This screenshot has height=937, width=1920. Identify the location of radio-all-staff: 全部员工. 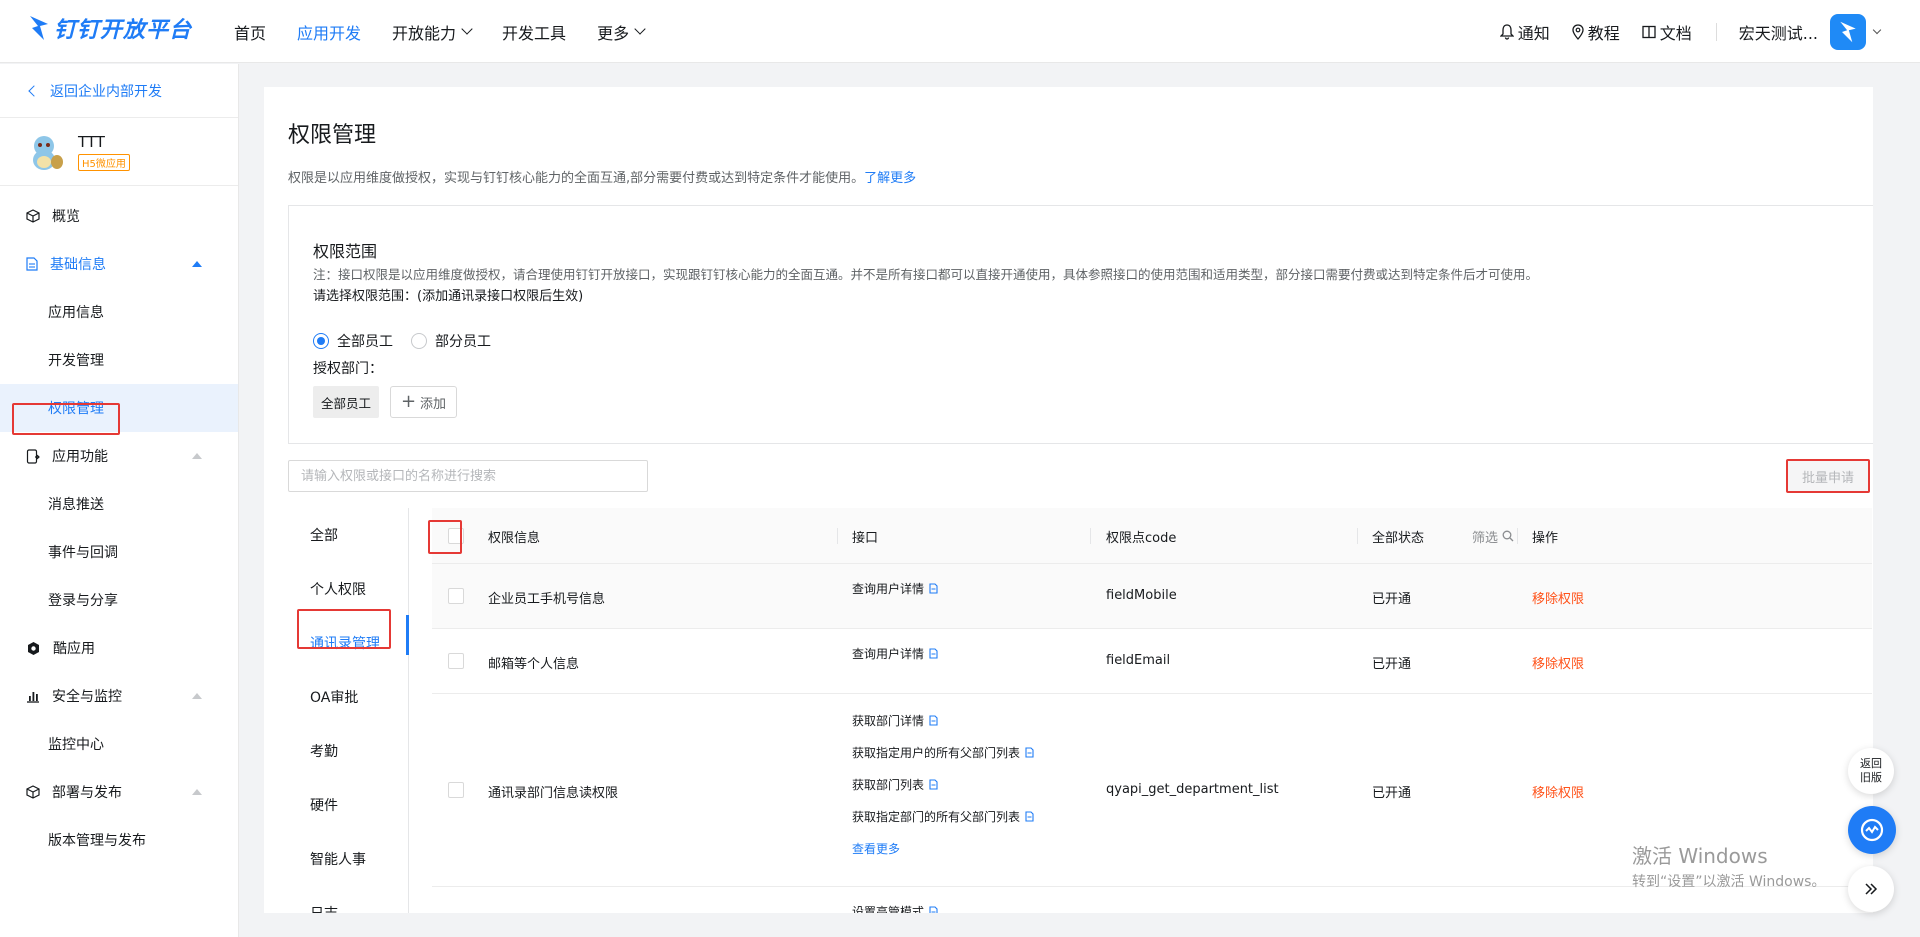
(353, 341).